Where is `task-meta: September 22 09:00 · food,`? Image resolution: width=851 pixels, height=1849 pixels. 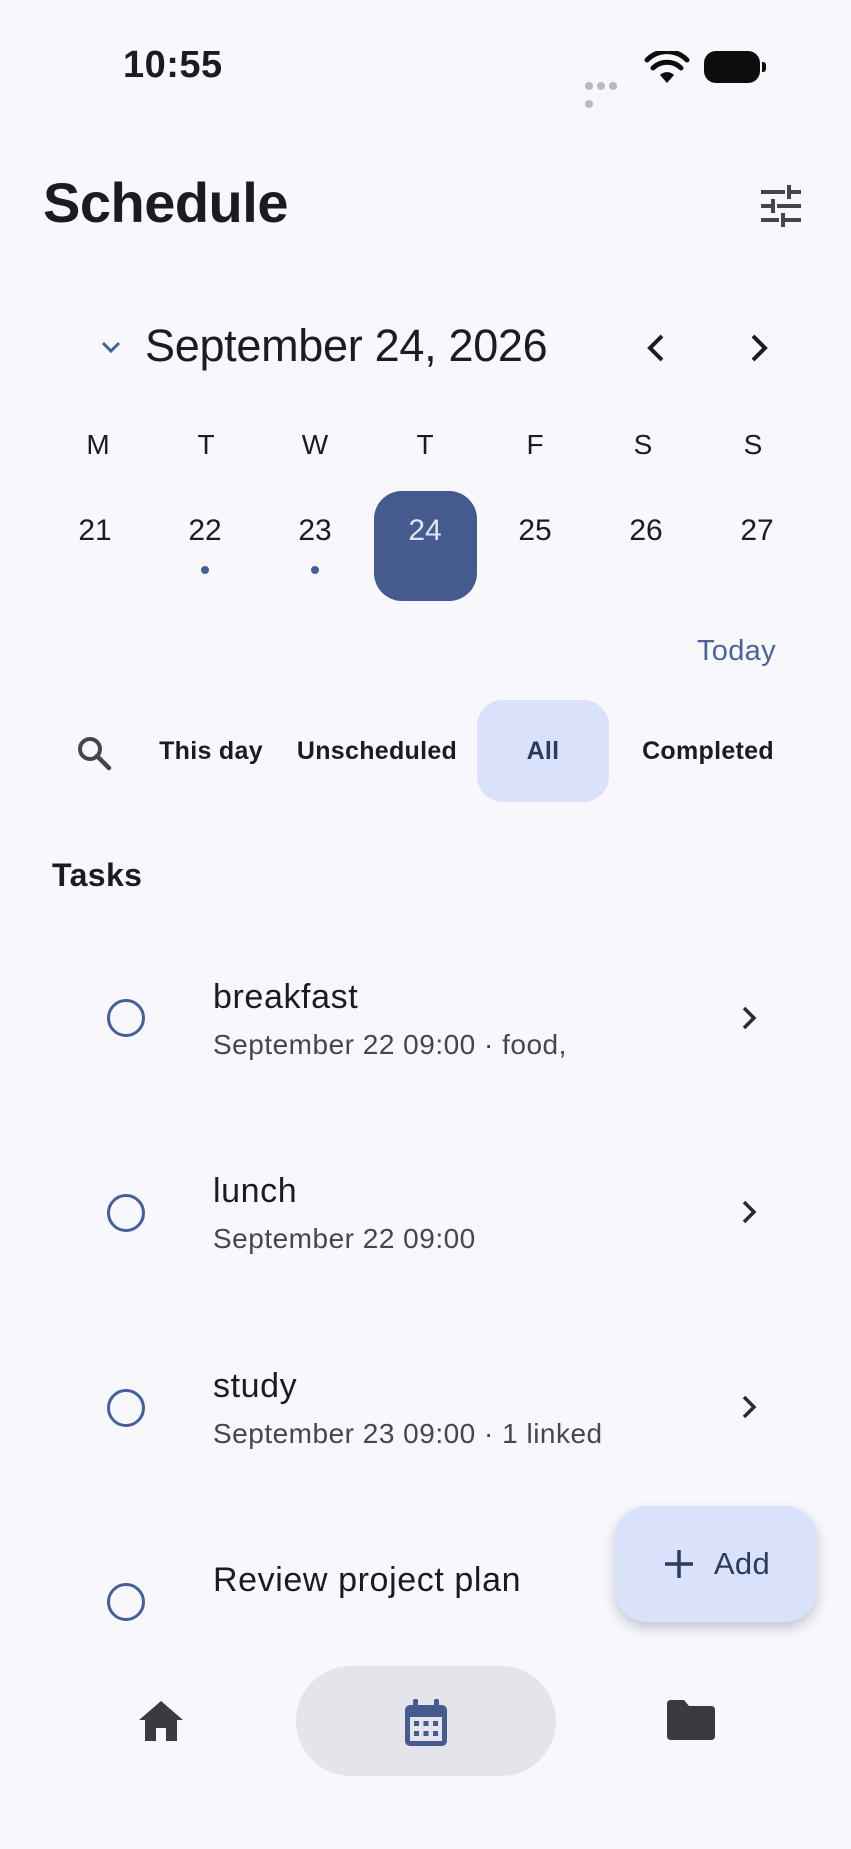
task-meta: September 22 09:00 · food, is located at coordinates (390, 1044).